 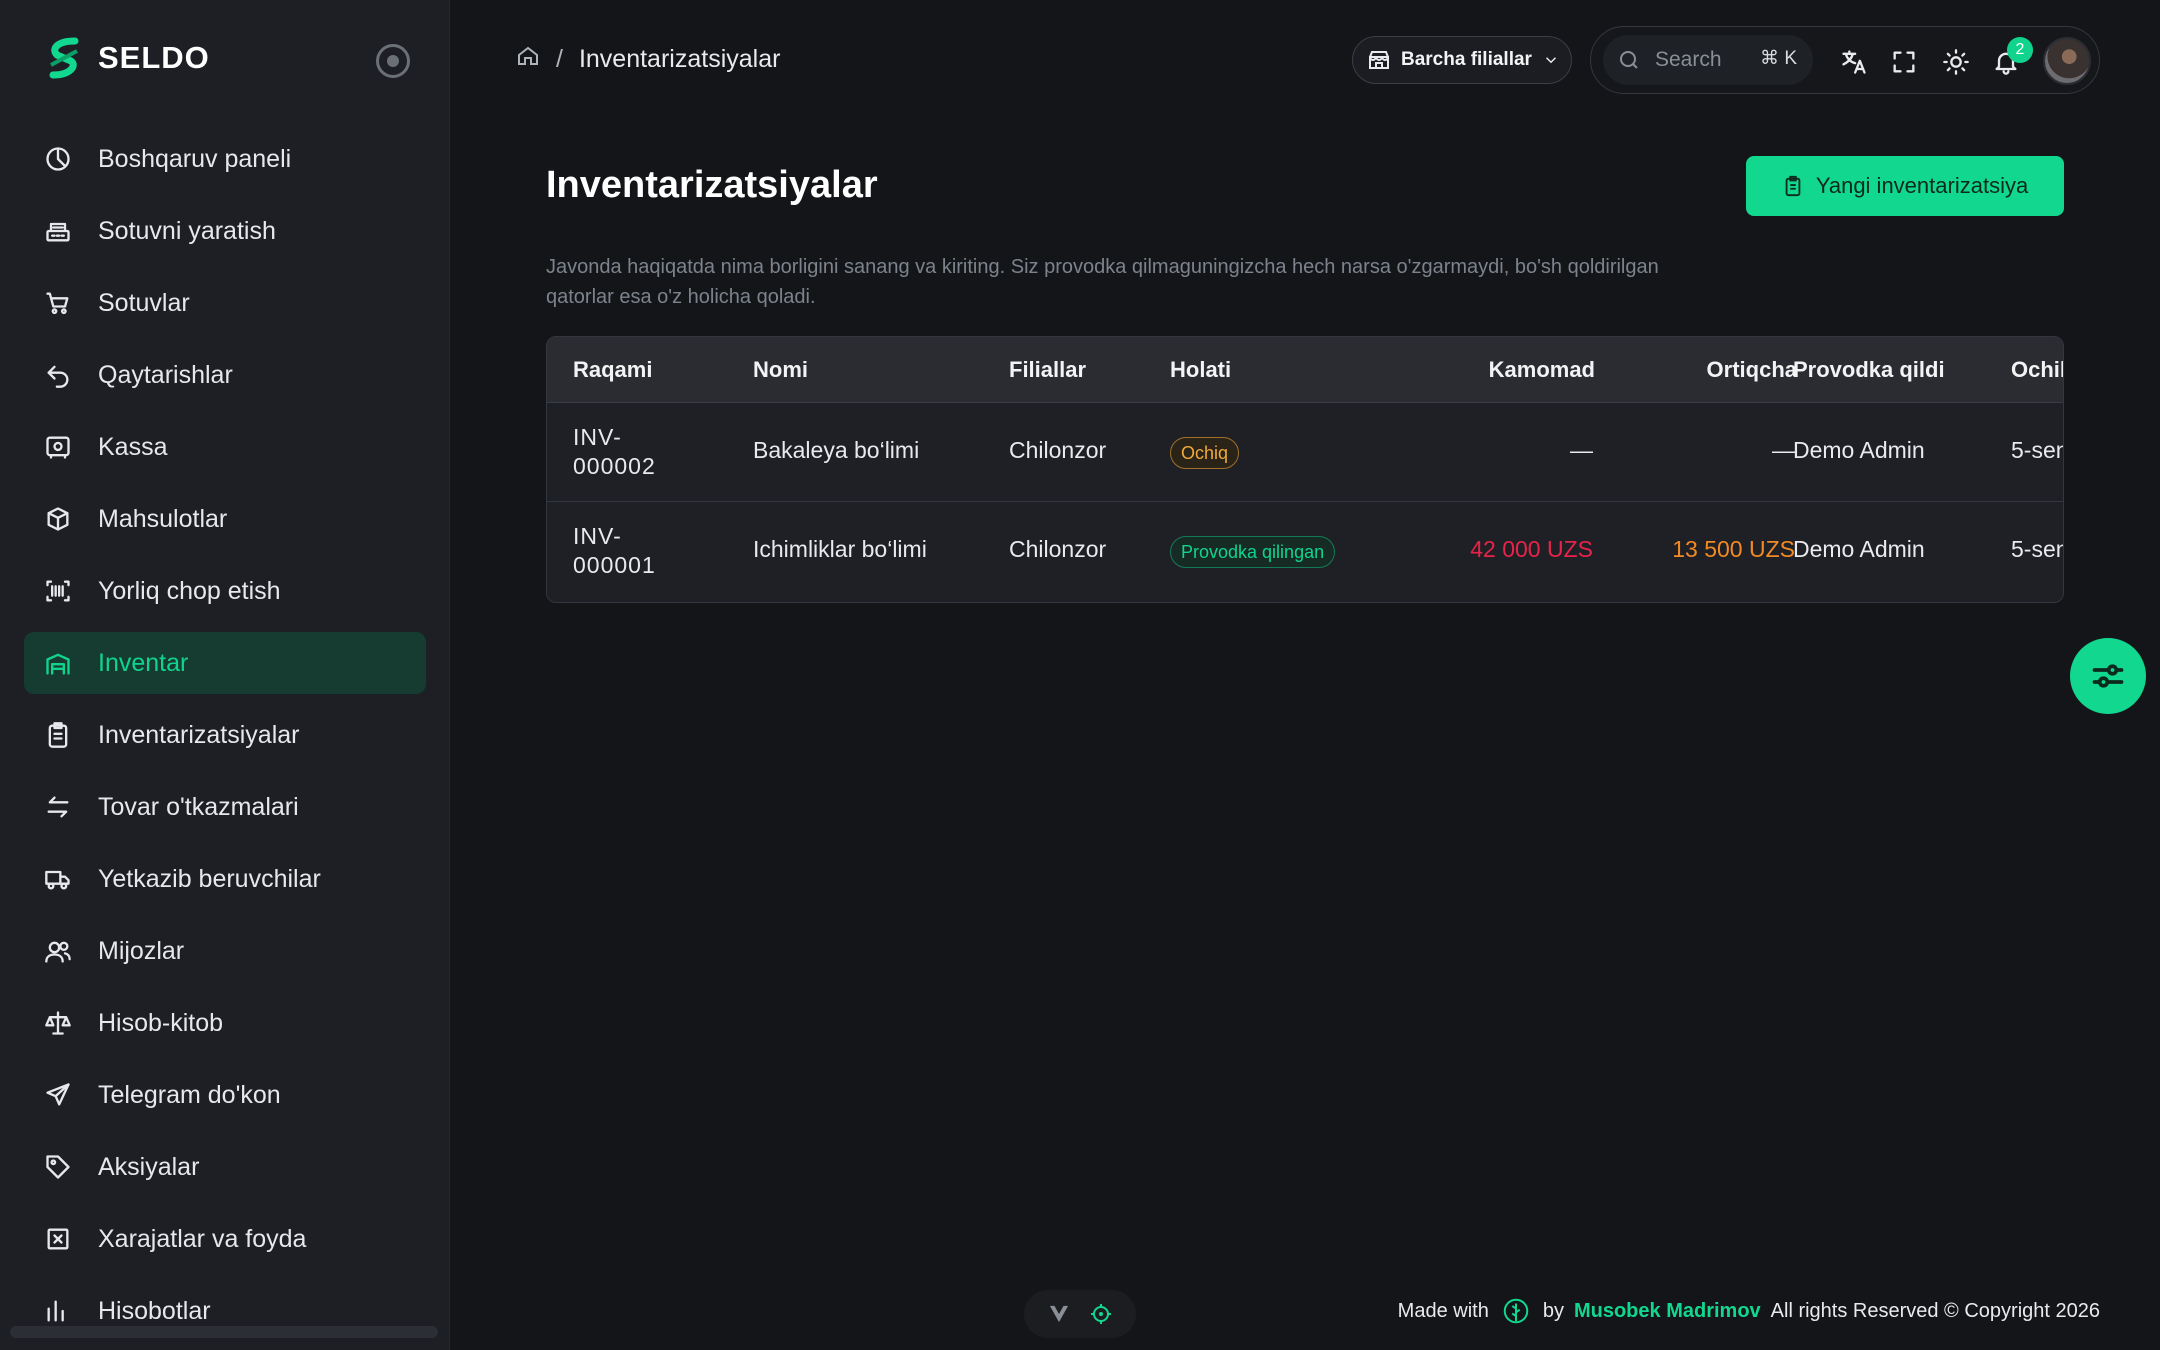 What do you see at coordinates (58, 1095) in the screenshot?
I see `send-icon` at bounding box center [58, 1095].